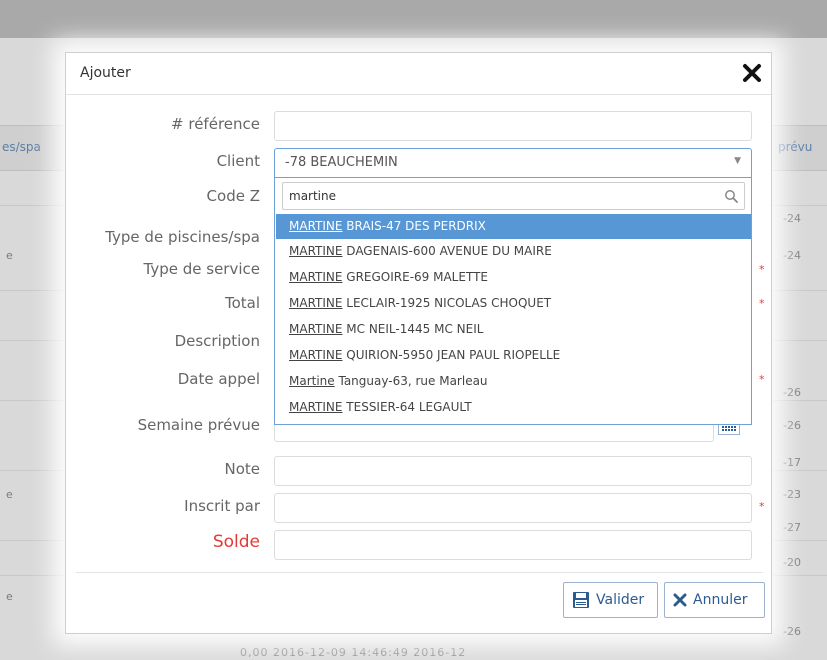 This screenshot has height=660, width=827. Describe the element at coordinates (233, 196) in the screenshot. I see `code-z-label: Code Z` at that location.